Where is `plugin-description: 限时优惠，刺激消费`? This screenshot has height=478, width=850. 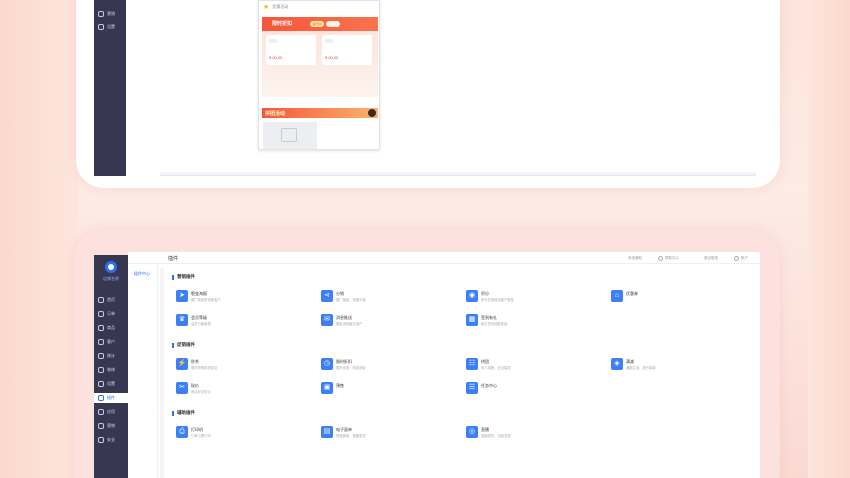
plugin-description: 限时优惠，刺激消费 is located at coordinates (351, 368).